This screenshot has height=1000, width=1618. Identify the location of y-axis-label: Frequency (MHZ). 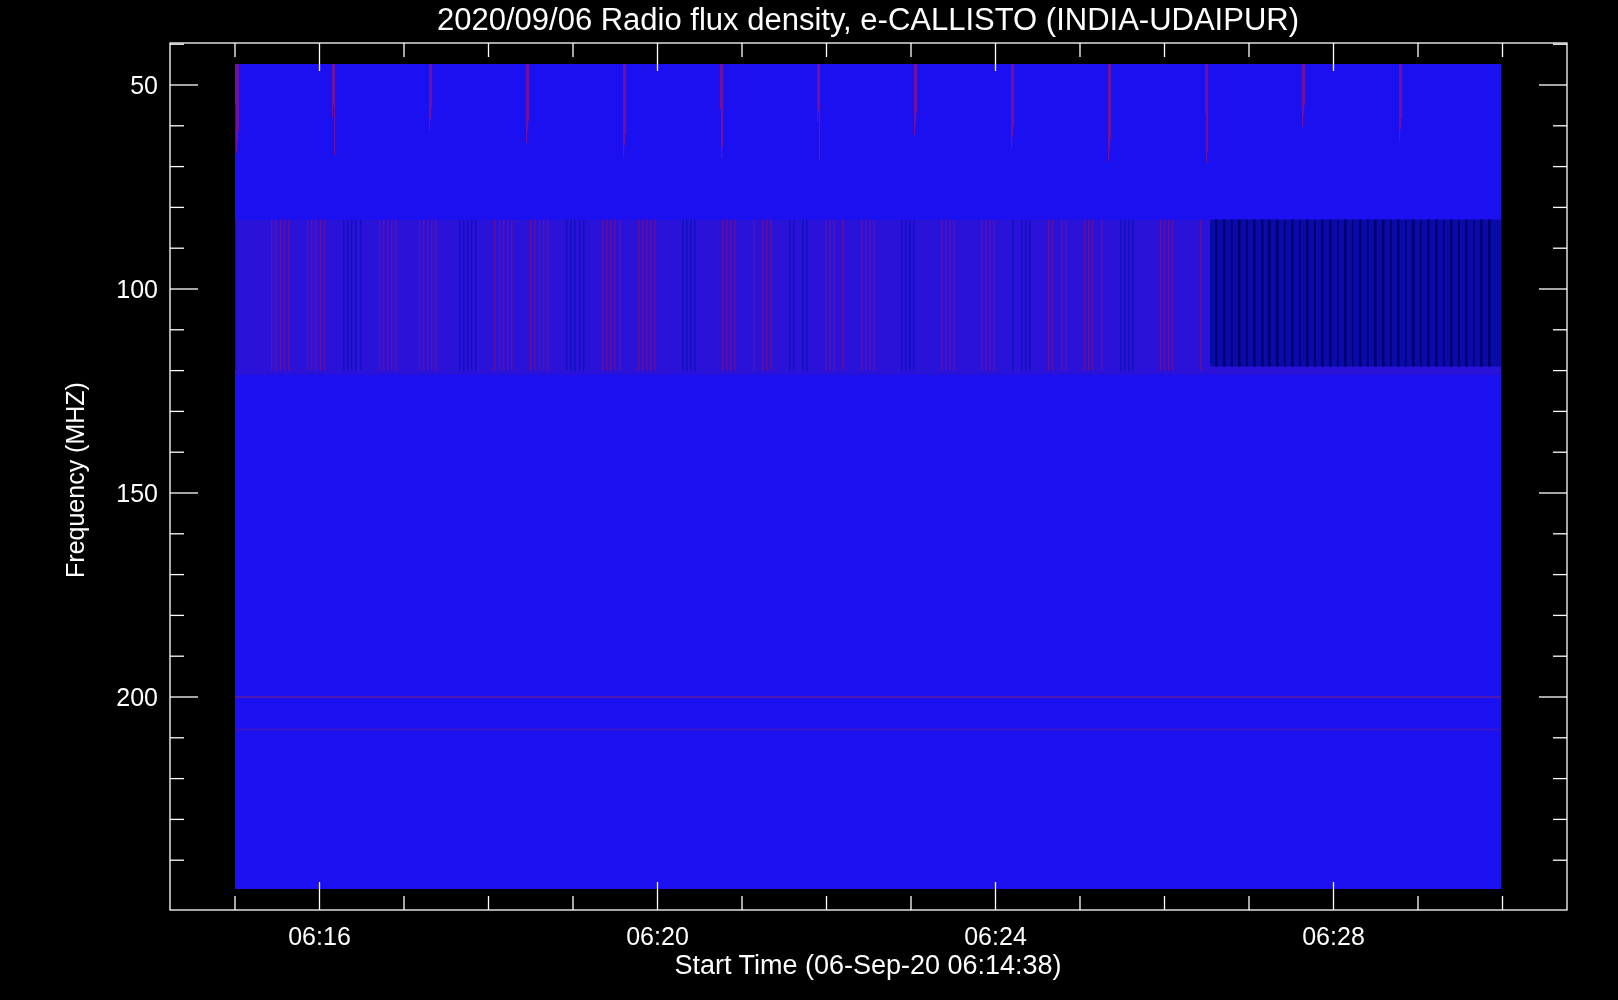
(75, 480).